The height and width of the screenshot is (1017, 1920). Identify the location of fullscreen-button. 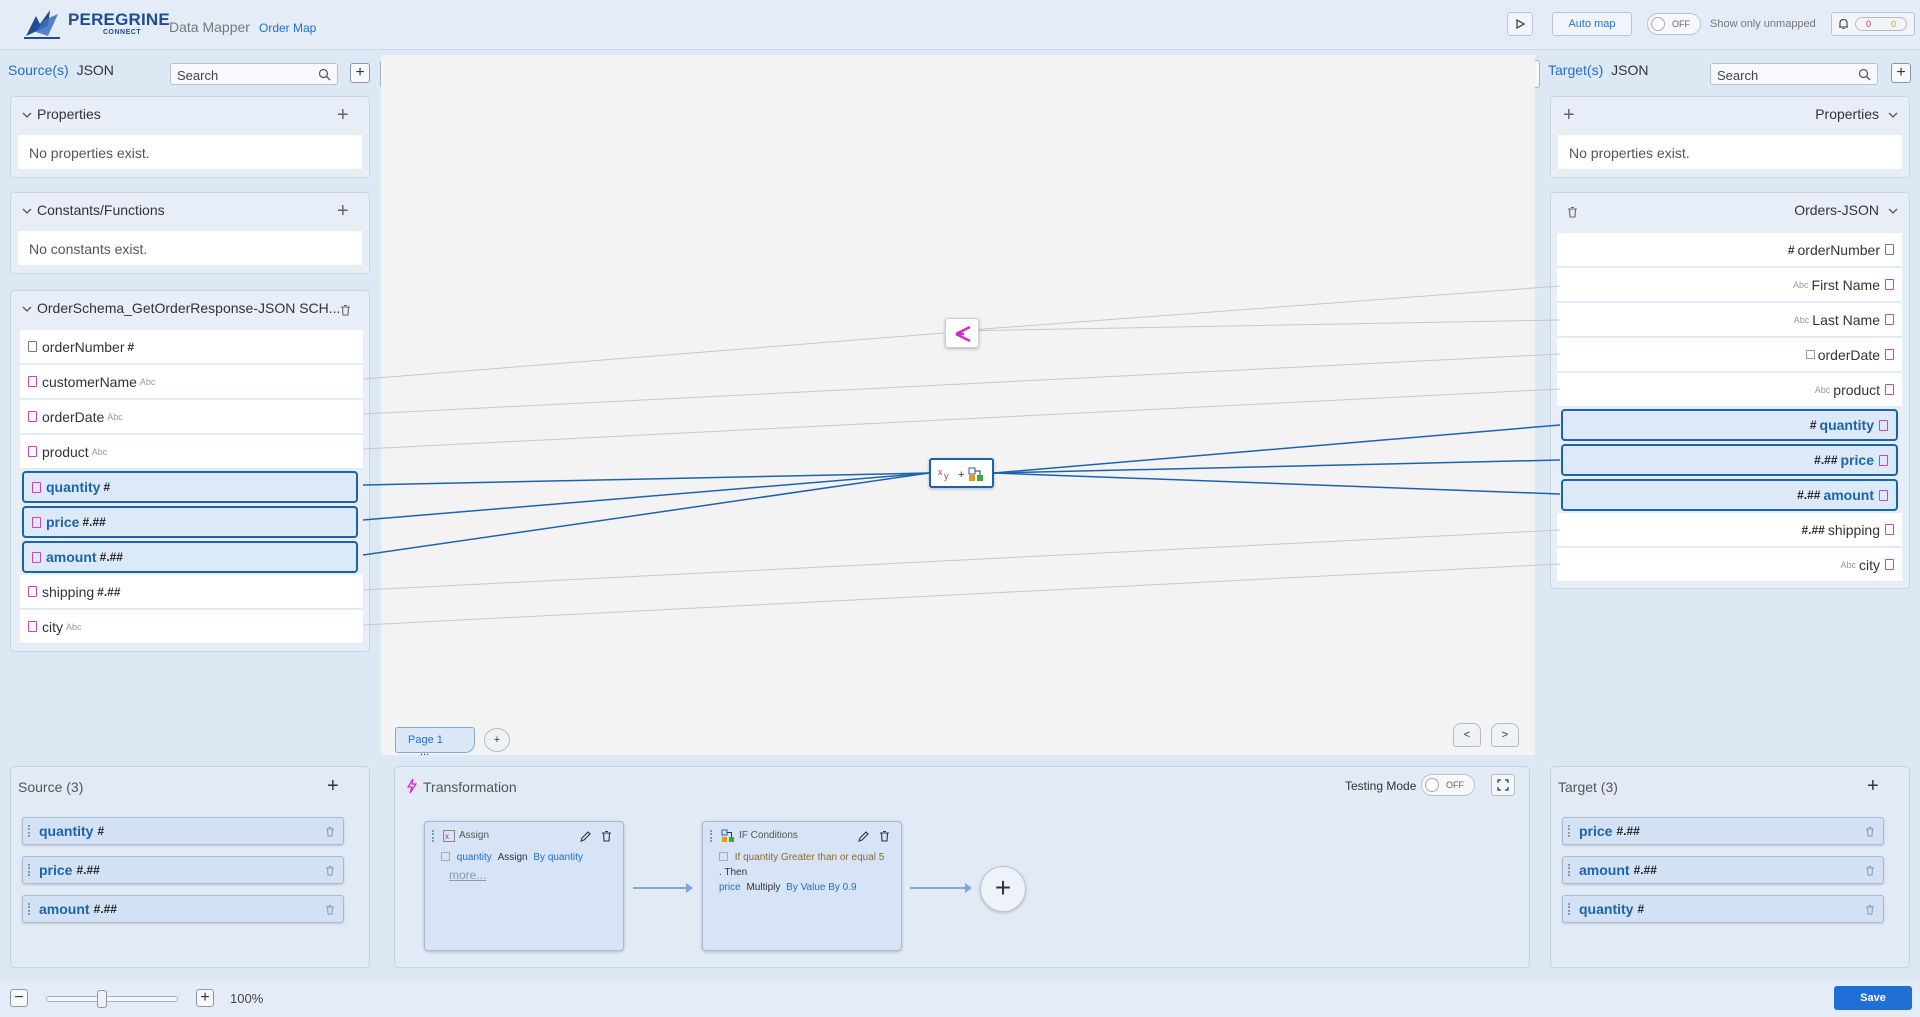
(1503, 785).